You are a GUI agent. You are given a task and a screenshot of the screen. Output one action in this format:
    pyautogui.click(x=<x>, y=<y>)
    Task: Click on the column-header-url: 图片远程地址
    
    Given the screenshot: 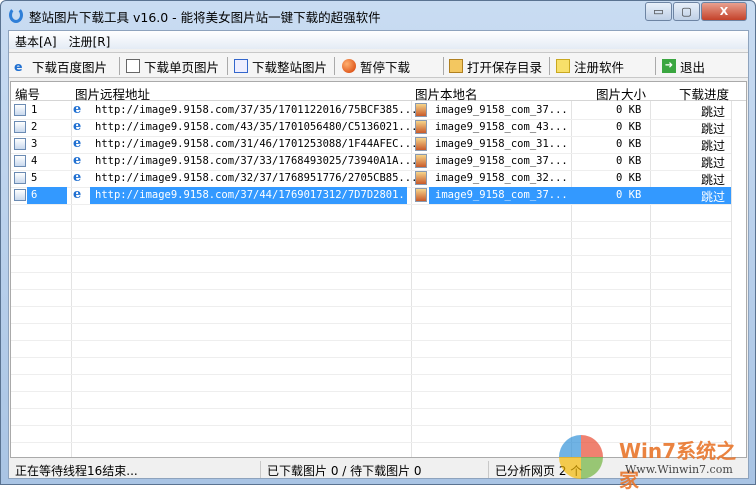 What is the action you would take?
    pyautogui.click(x=112, y=93)
    